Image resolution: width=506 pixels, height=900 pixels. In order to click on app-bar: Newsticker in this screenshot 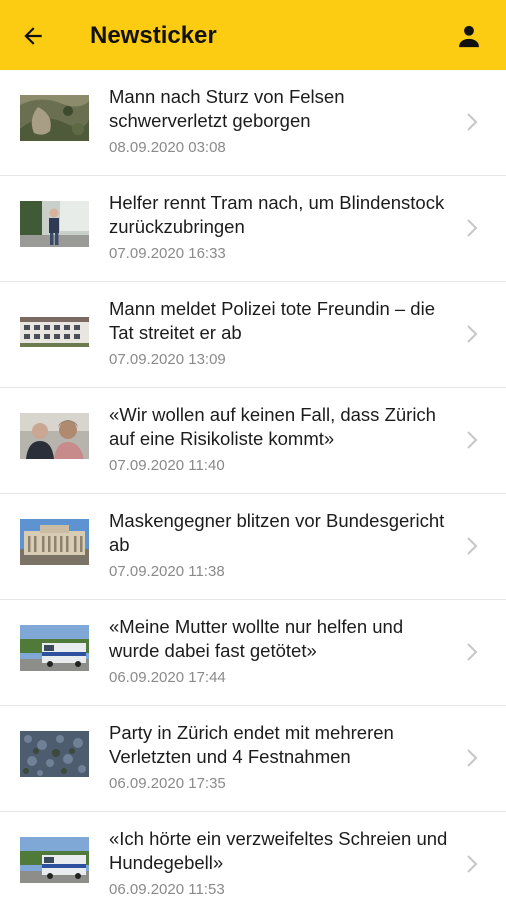, I will do `click(253, 35)`.